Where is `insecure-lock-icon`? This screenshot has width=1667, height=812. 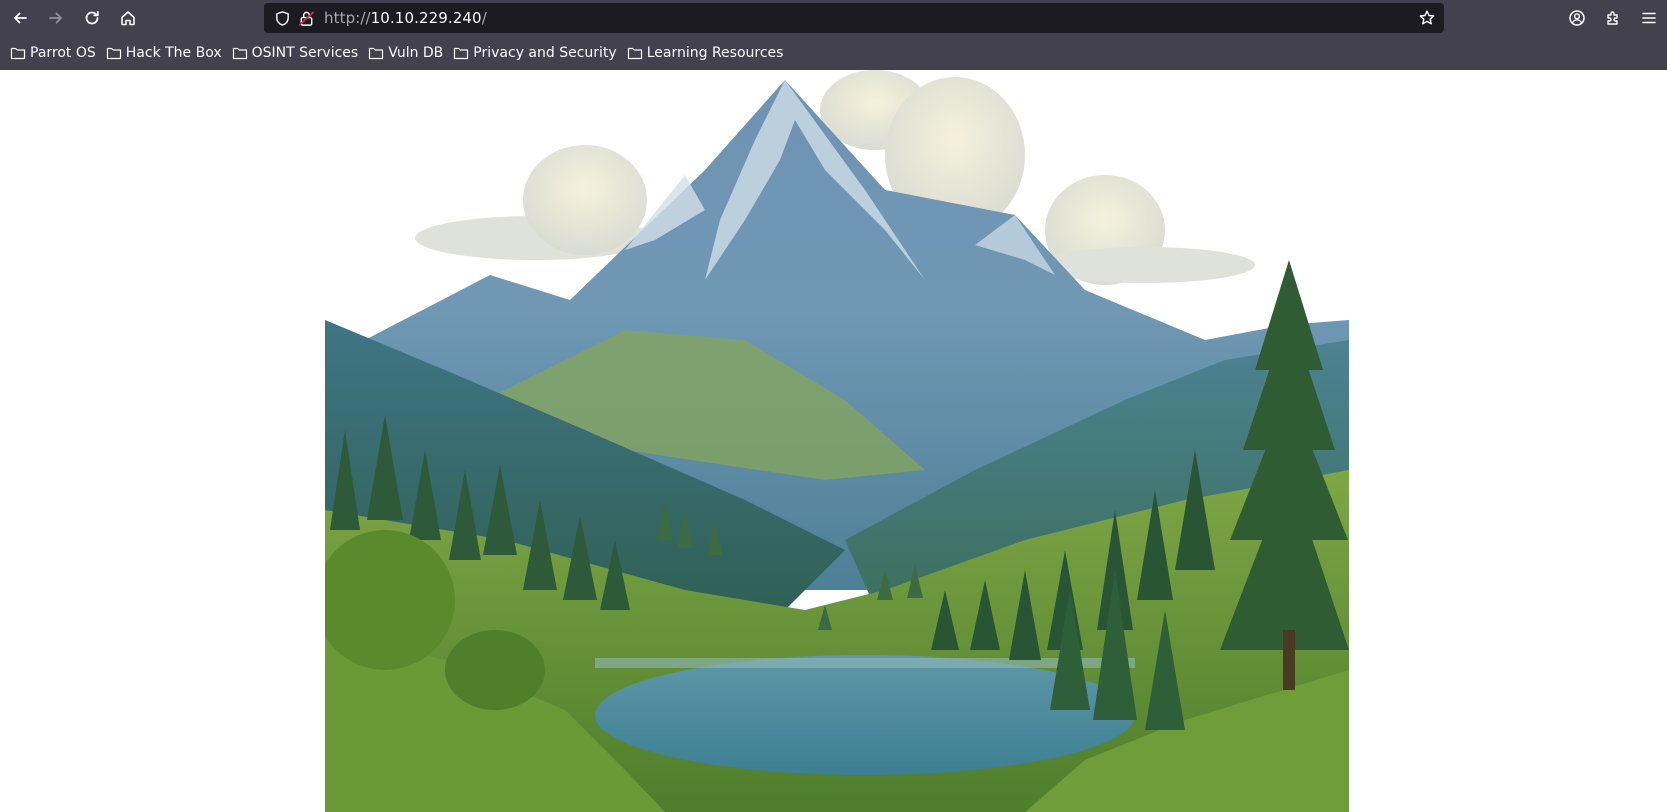 insecure-lock-icon is located at coordinates (306, 18).